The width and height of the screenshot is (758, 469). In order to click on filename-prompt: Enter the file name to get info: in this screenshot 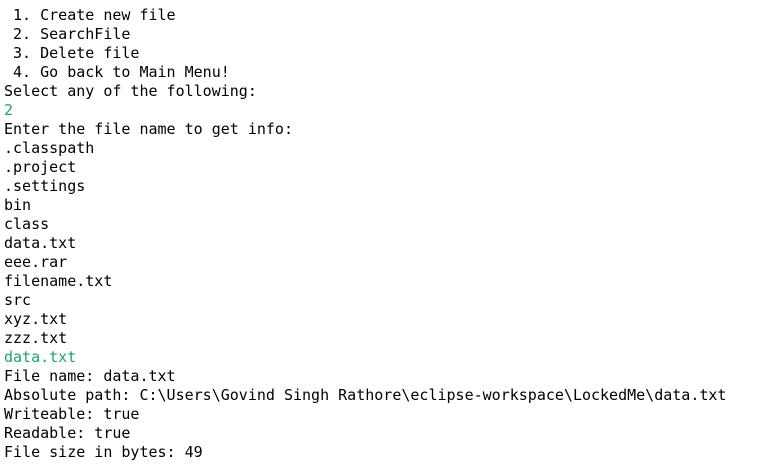, I will do `click(148, 129)`.